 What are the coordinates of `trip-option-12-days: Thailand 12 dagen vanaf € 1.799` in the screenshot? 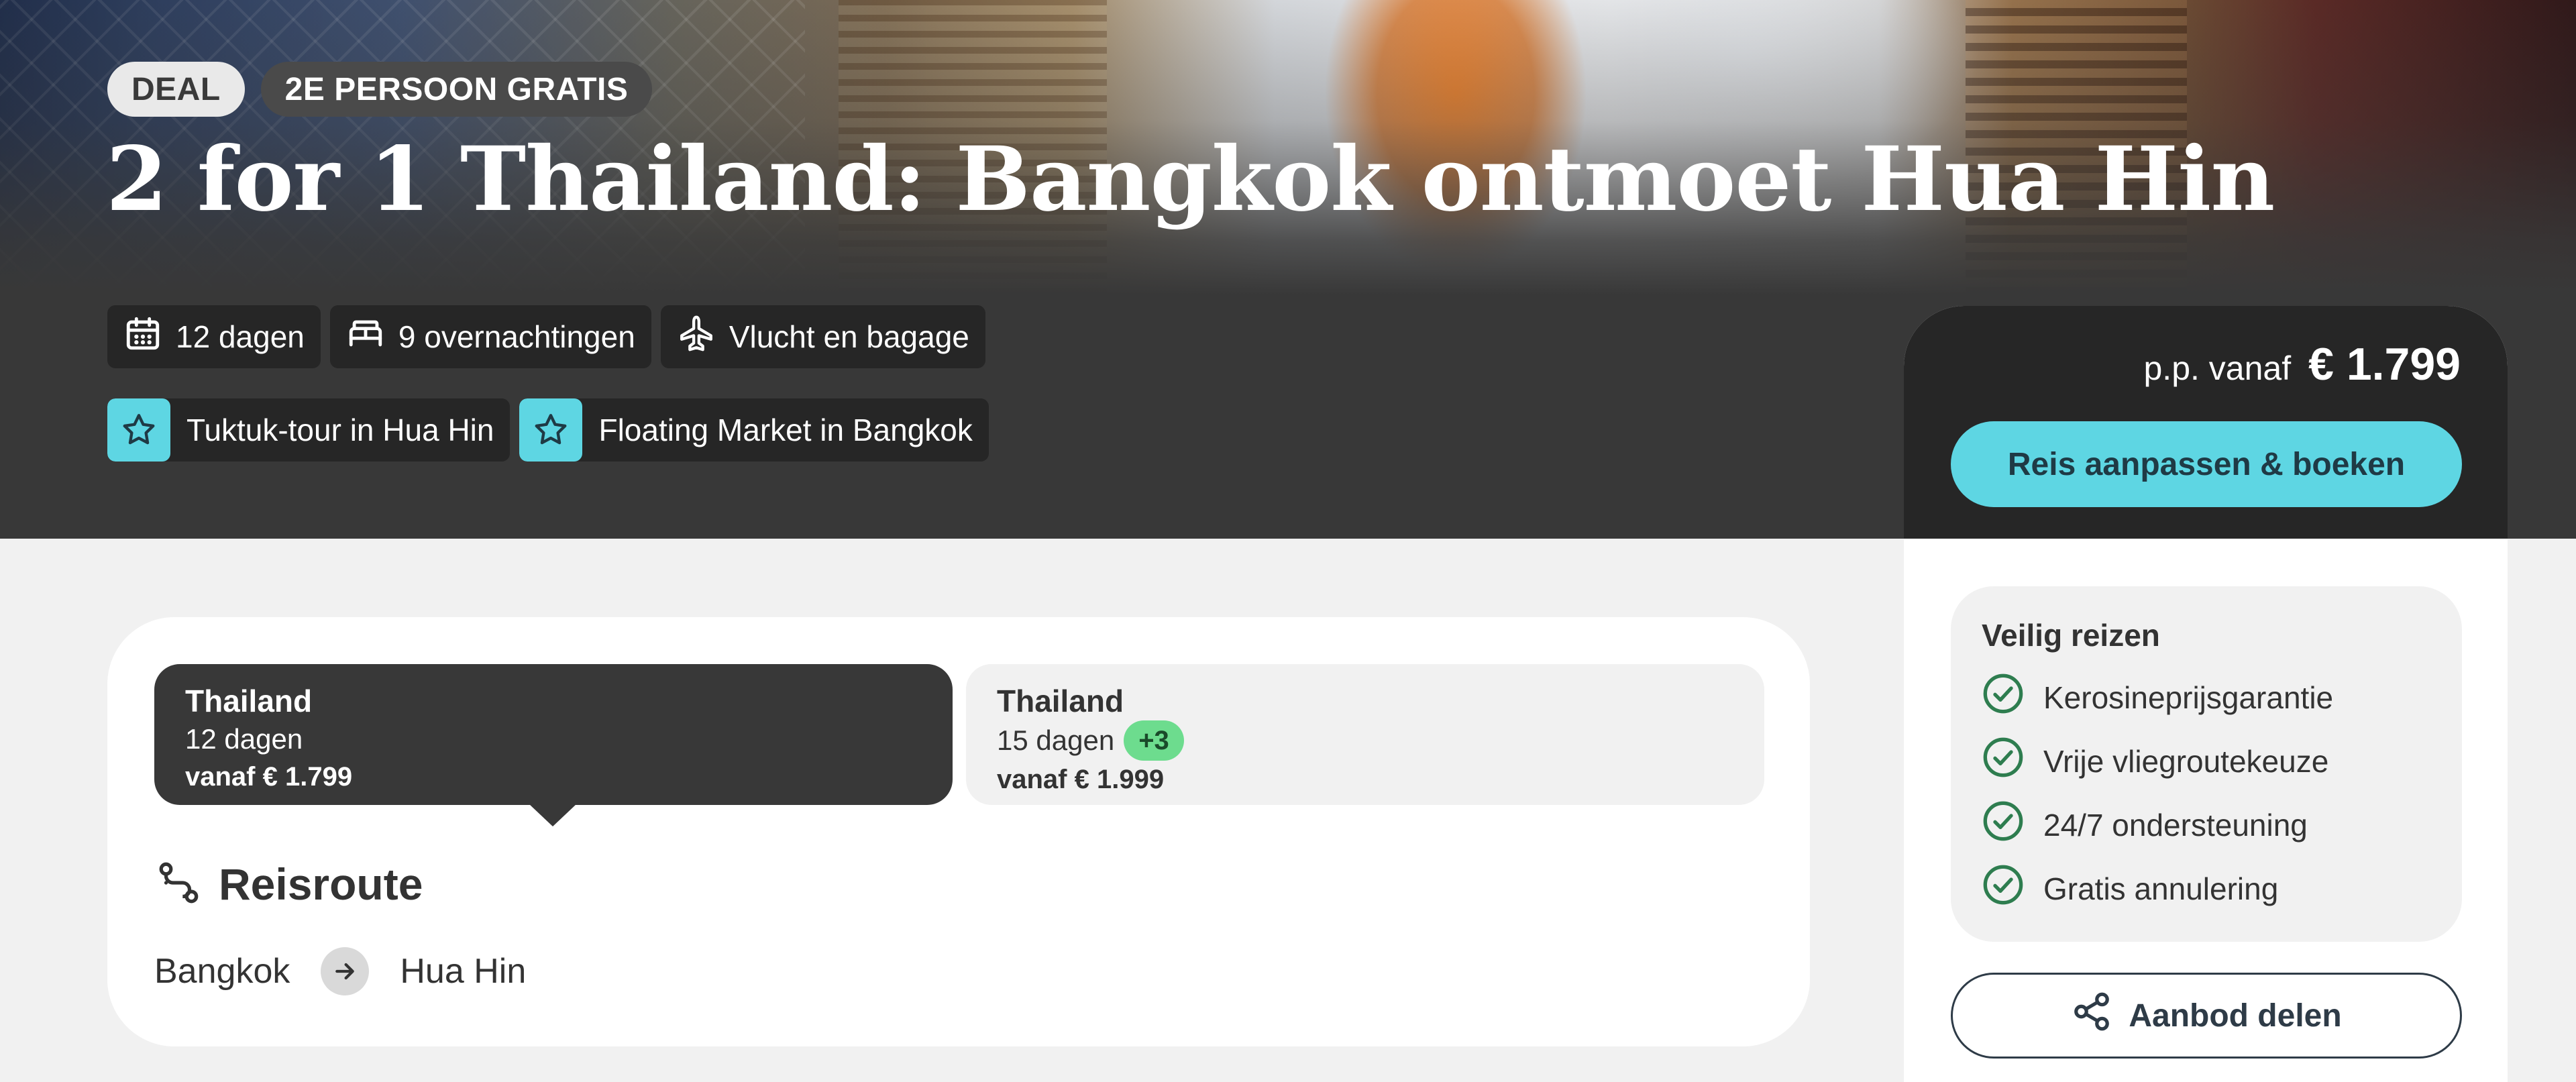 It's located at (553, 734).